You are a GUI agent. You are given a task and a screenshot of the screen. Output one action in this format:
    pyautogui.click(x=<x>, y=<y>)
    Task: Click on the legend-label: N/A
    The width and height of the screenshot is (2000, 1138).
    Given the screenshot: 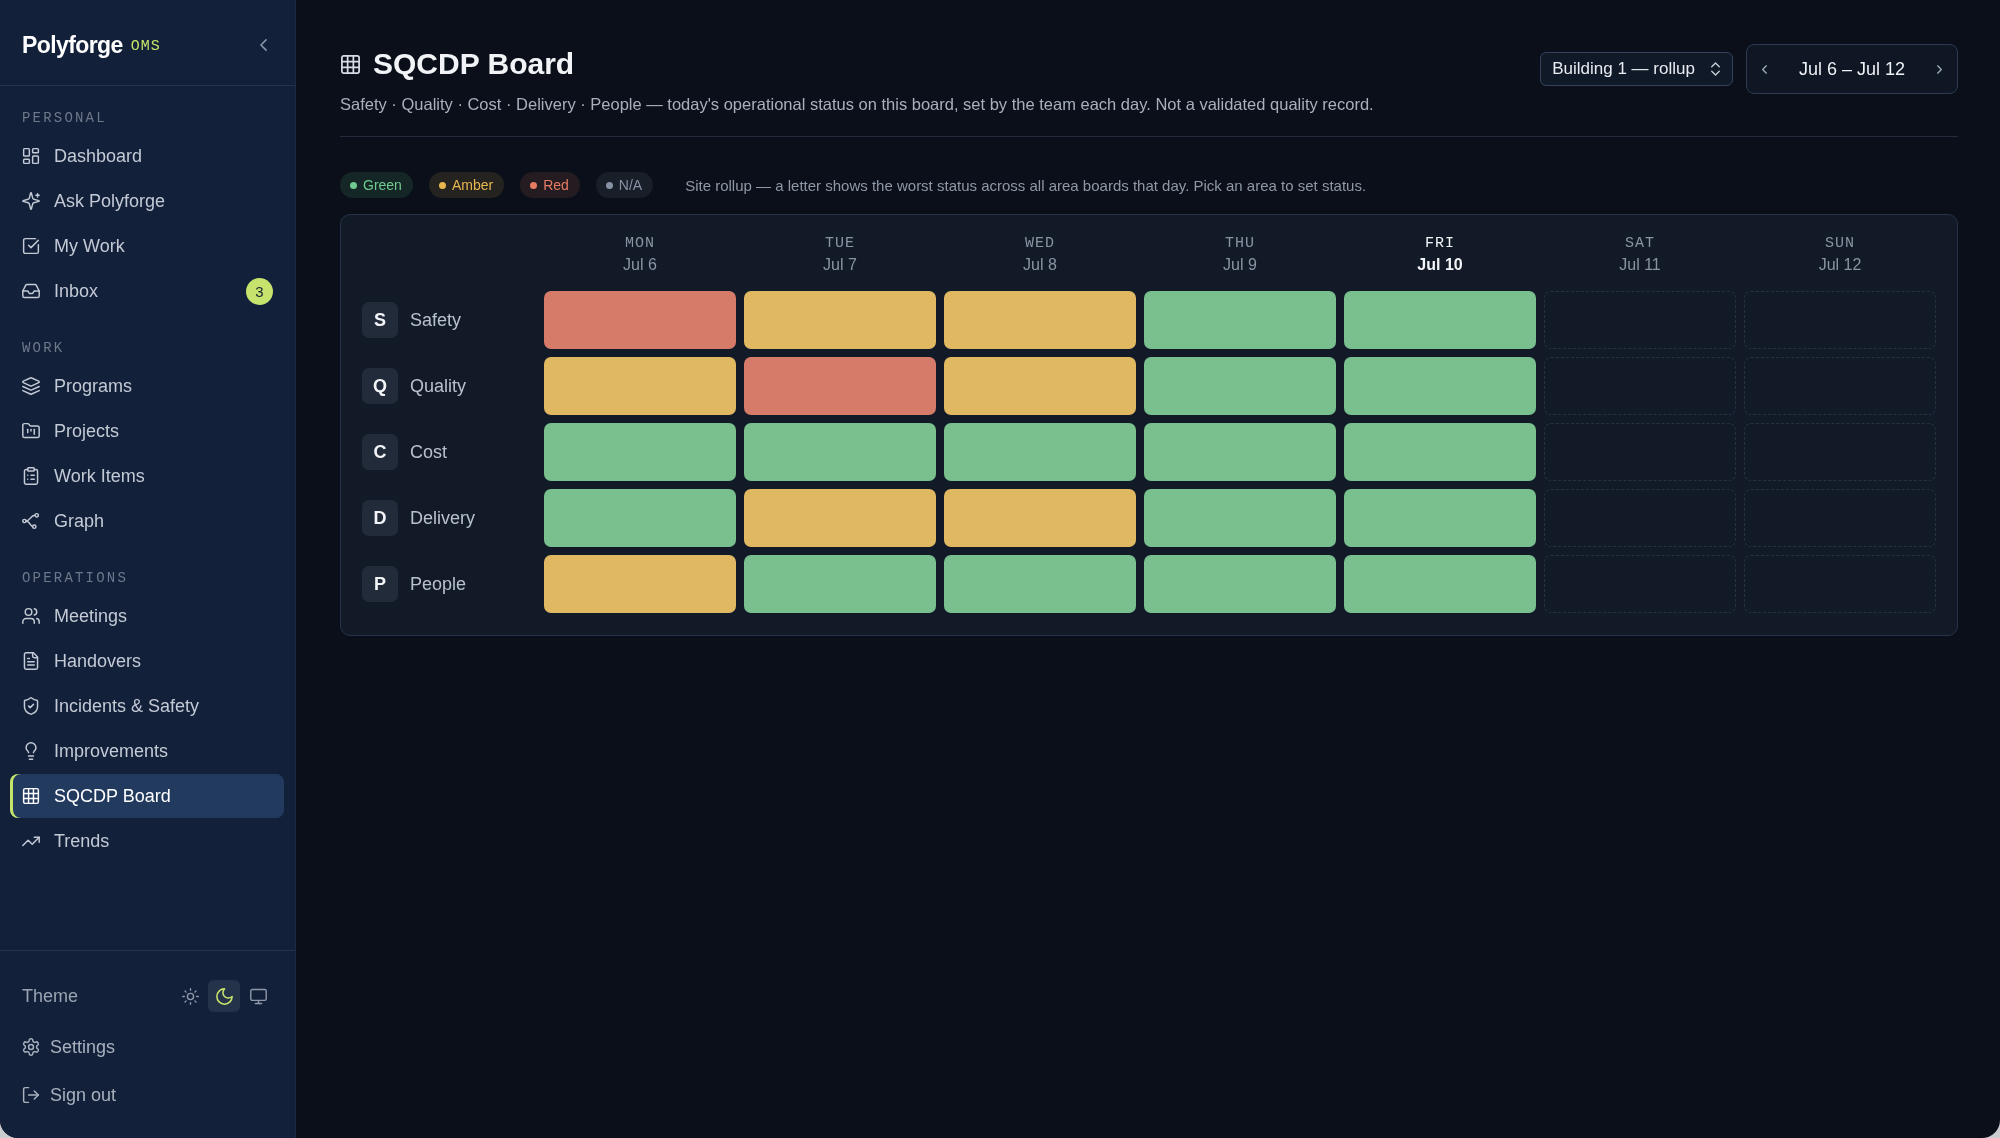 What is the action you would take?
    pyautogui.click(x=630, y=185)
    